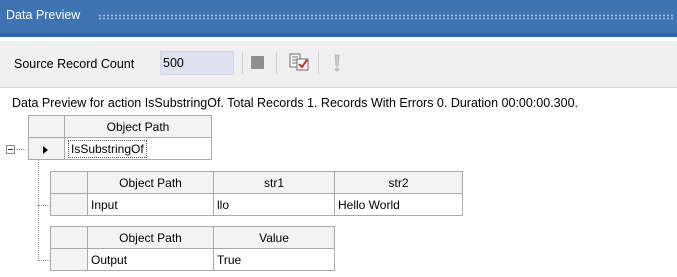 This screenshot has height=277, width=677. What do you see at coordinates (274, 204) in the screenshot?
I see `str1-cell: llo` at bounding box center [274, 204].